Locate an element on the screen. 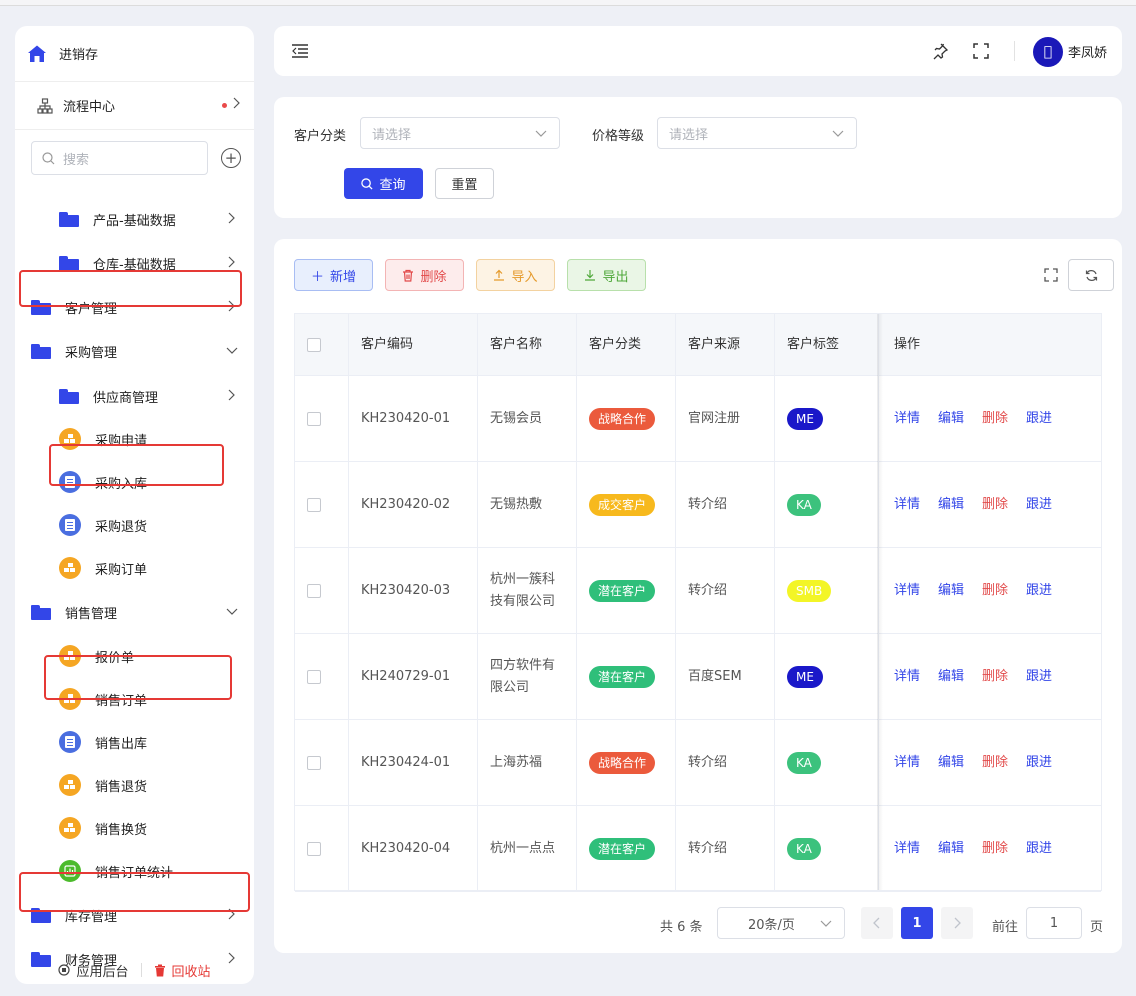  next-page-button is located at coordinates (957, 923).